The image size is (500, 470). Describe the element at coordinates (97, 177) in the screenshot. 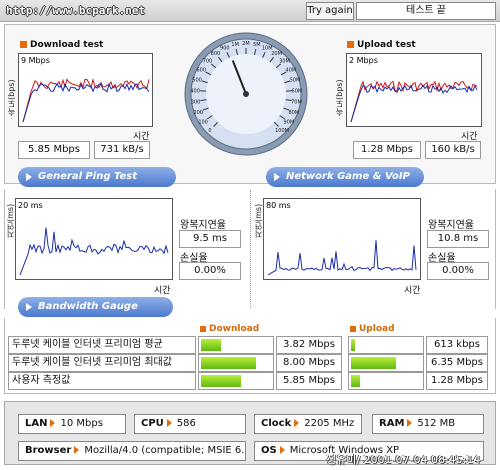

I see `tab-general-ping: General Ping Test` at that location.